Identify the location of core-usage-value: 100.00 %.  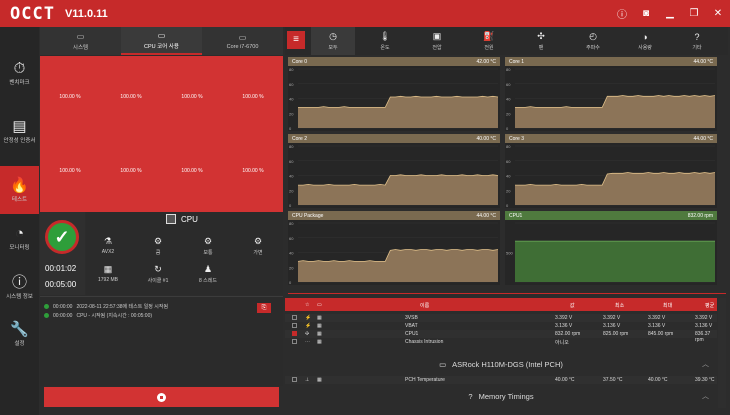
(253, 171).